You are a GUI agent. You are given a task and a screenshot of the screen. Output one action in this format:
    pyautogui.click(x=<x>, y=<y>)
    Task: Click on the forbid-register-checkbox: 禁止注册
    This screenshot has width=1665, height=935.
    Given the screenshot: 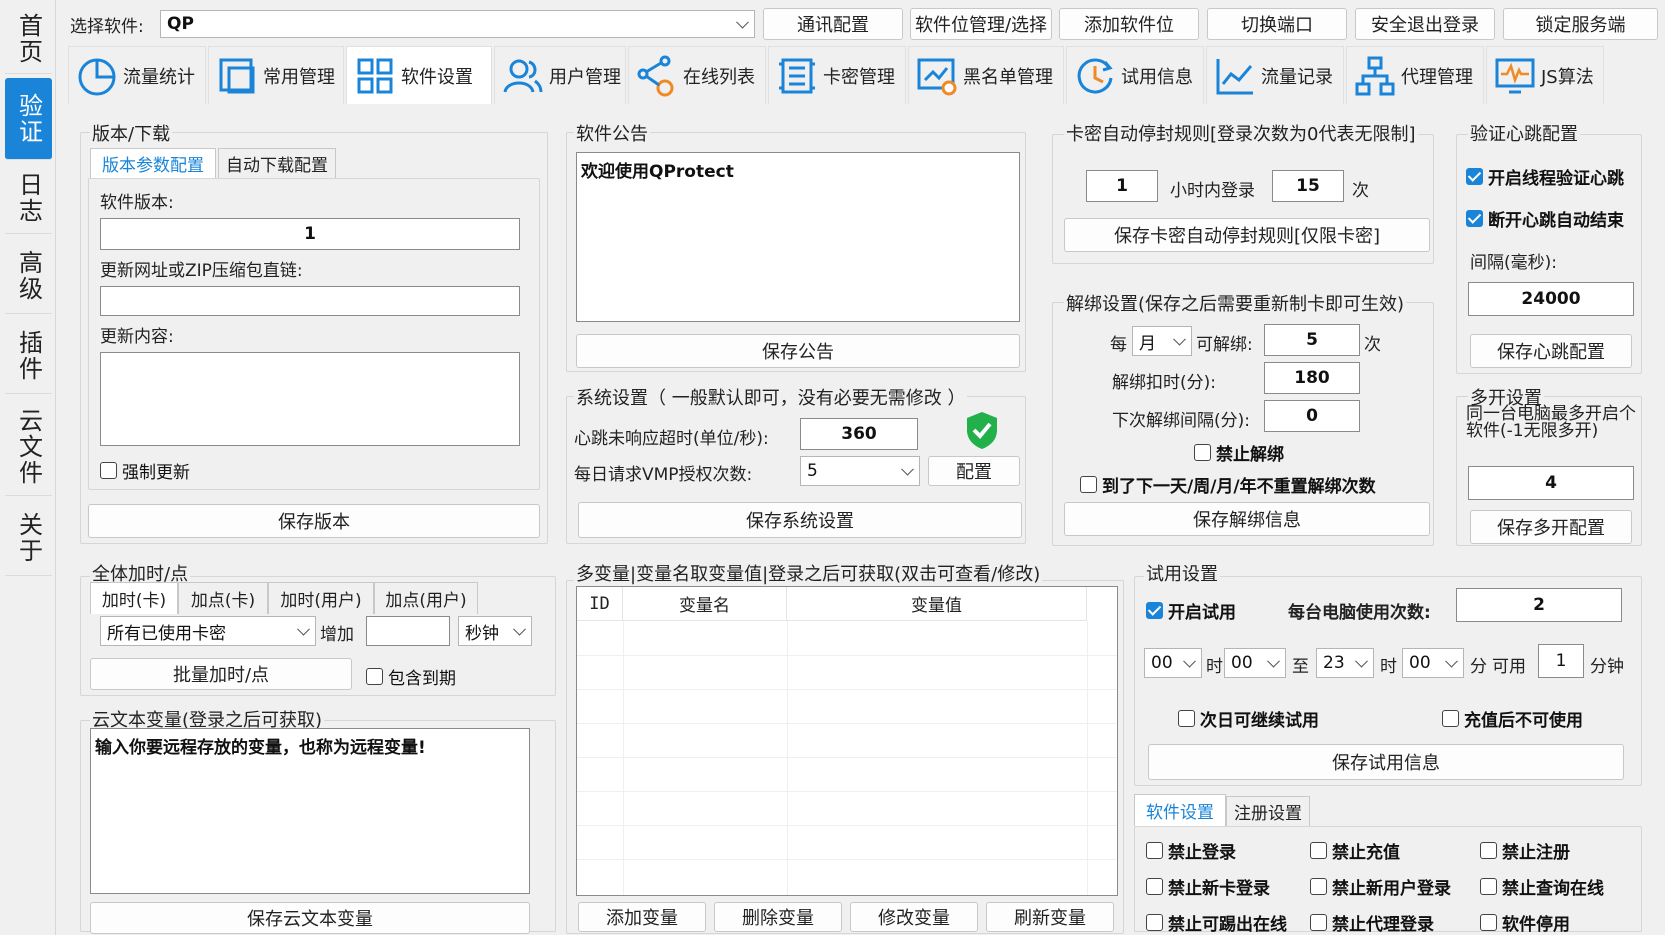 What is the action you would take?
    pyautogui.click(x=1525, y=850)
    